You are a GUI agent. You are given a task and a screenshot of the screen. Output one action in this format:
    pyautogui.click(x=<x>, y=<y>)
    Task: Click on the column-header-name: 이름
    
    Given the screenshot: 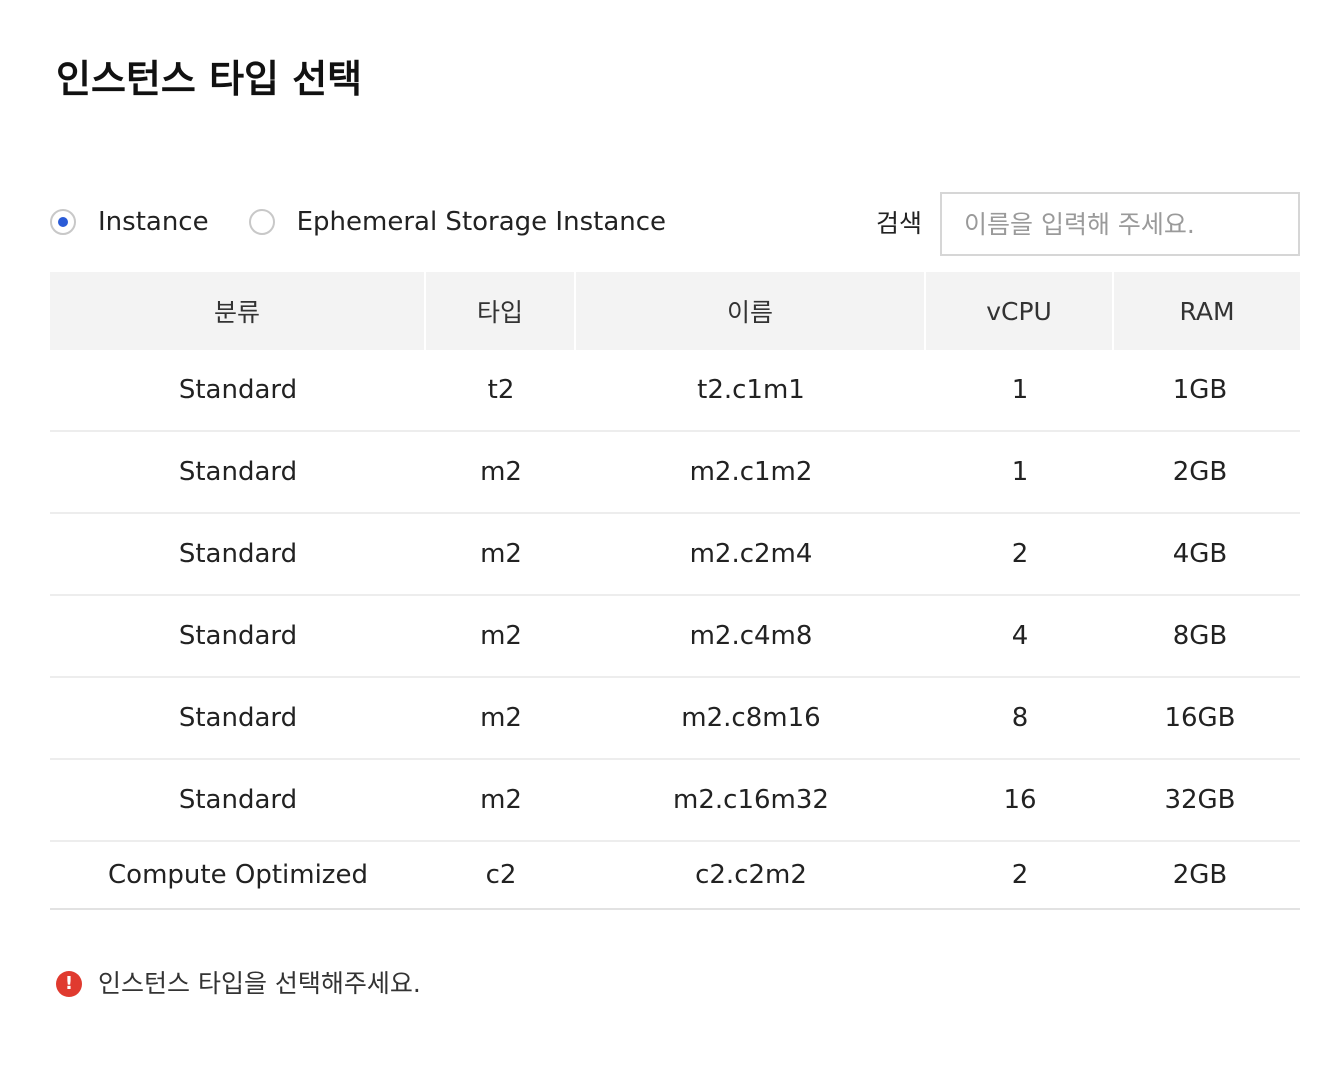 What is the action you would take?
    pyautogui.click(x=751, y=311)
    